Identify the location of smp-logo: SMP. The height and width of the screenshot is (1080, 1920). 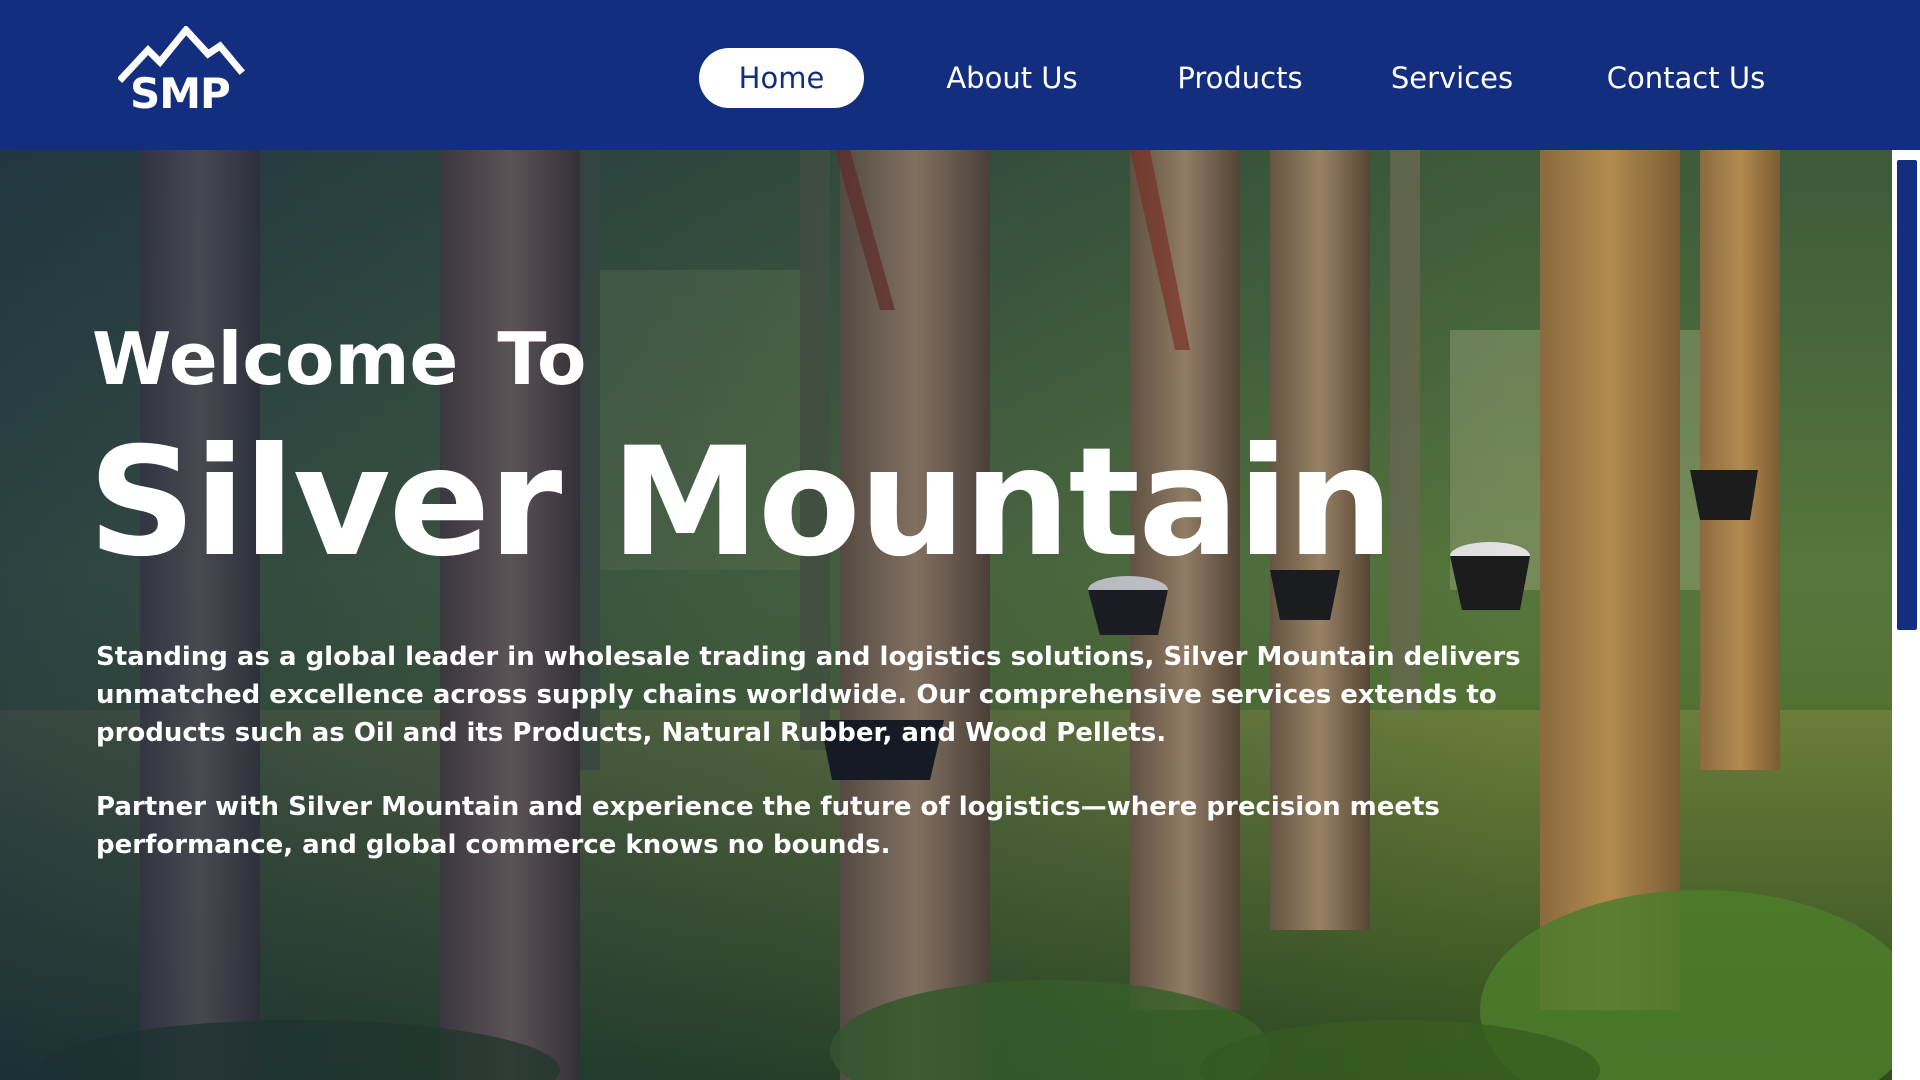
(183, 72).